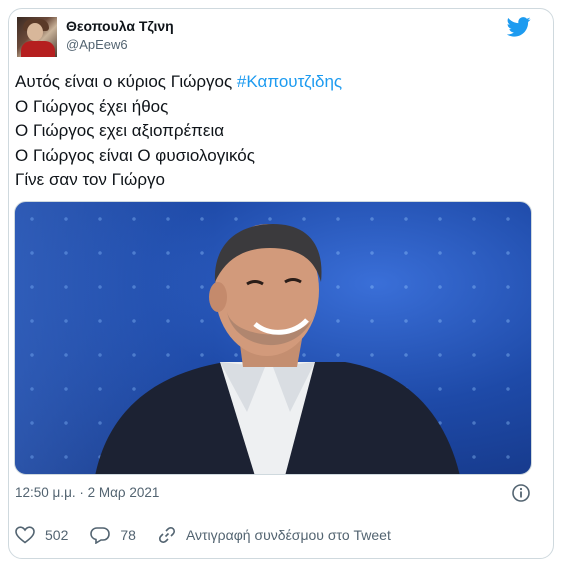 The width and height of the screenshot is (564, 569). What do you see at coordinates (128, 535) in the screenshot?
I see `reply-count: 78` at bounding box center [128, 535].